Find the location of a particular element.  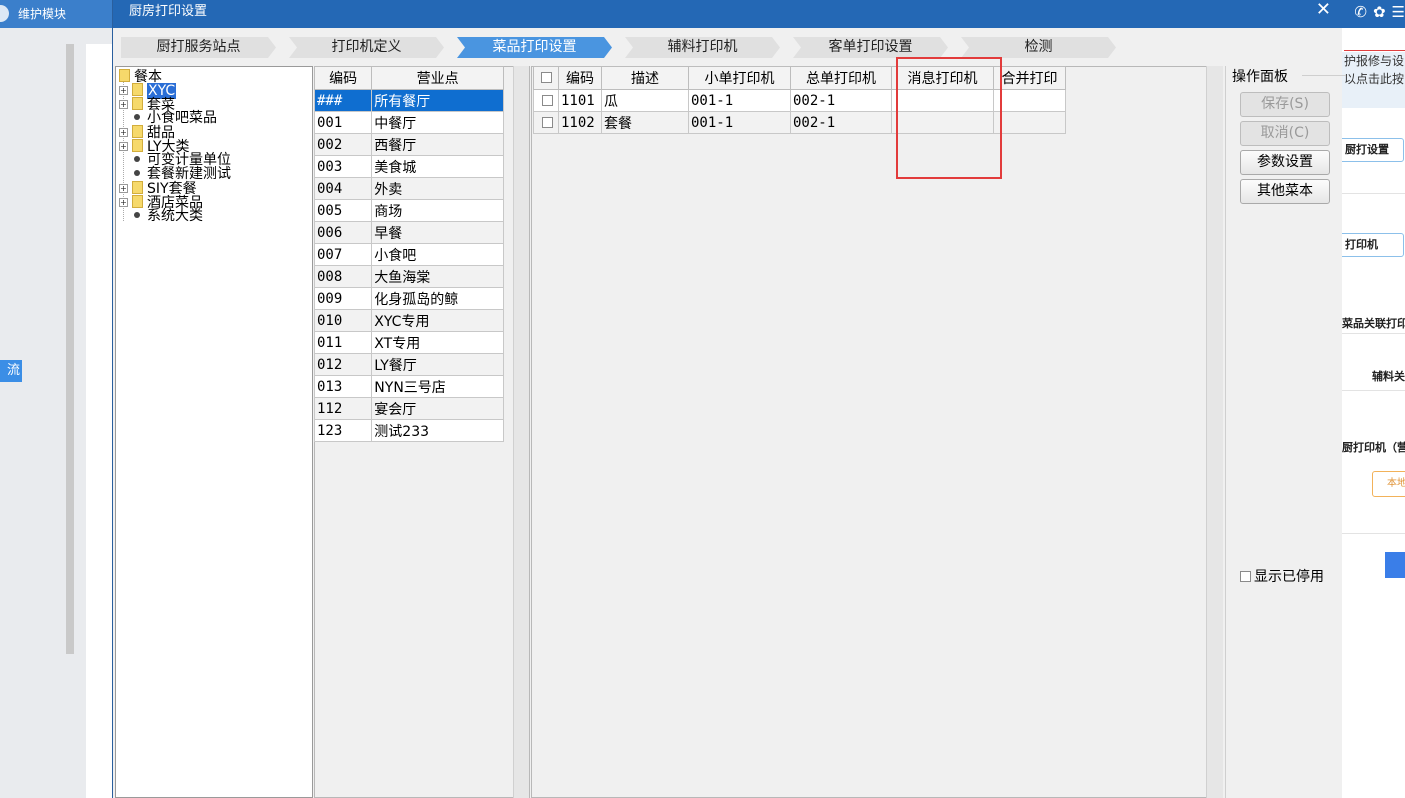

outlet-name-cell: 早餐 is located at coordinates (437, 232).